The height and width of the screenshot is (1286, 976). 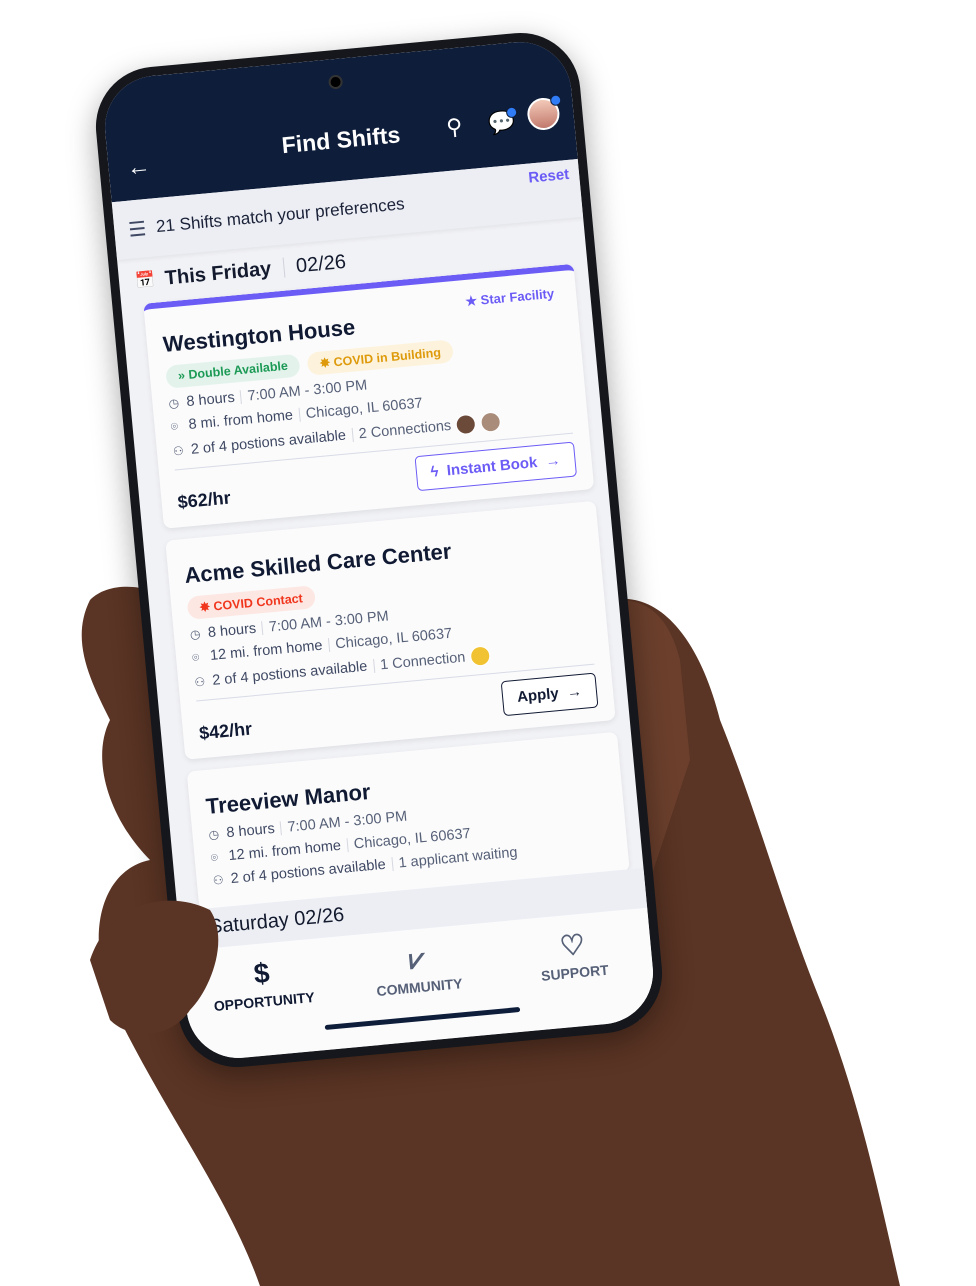 I want to click on apply-button: Apply →, so click(x=549, y=694).